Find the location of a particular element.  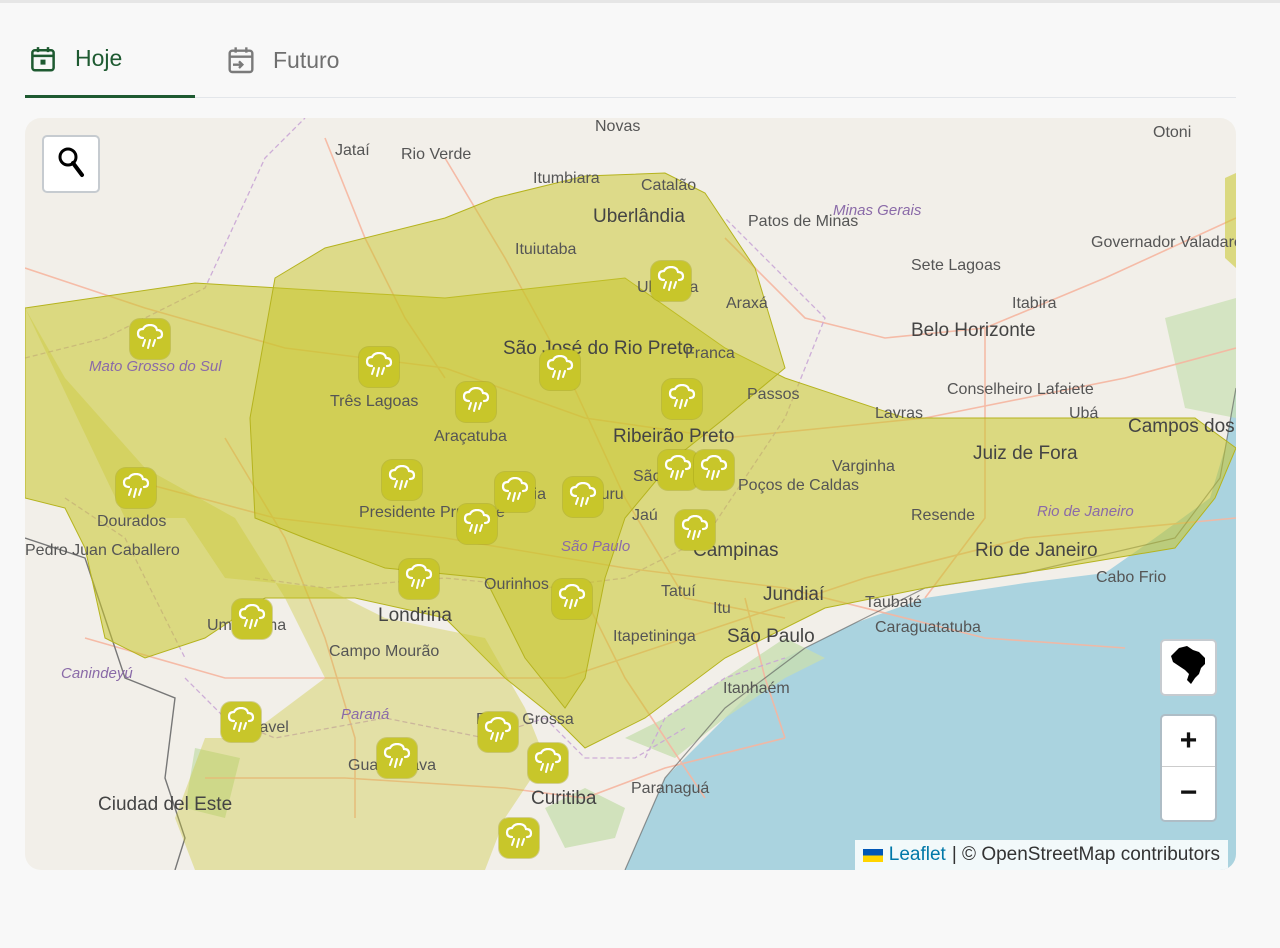

brazil-view-button is located at coordinates (1188, 667).